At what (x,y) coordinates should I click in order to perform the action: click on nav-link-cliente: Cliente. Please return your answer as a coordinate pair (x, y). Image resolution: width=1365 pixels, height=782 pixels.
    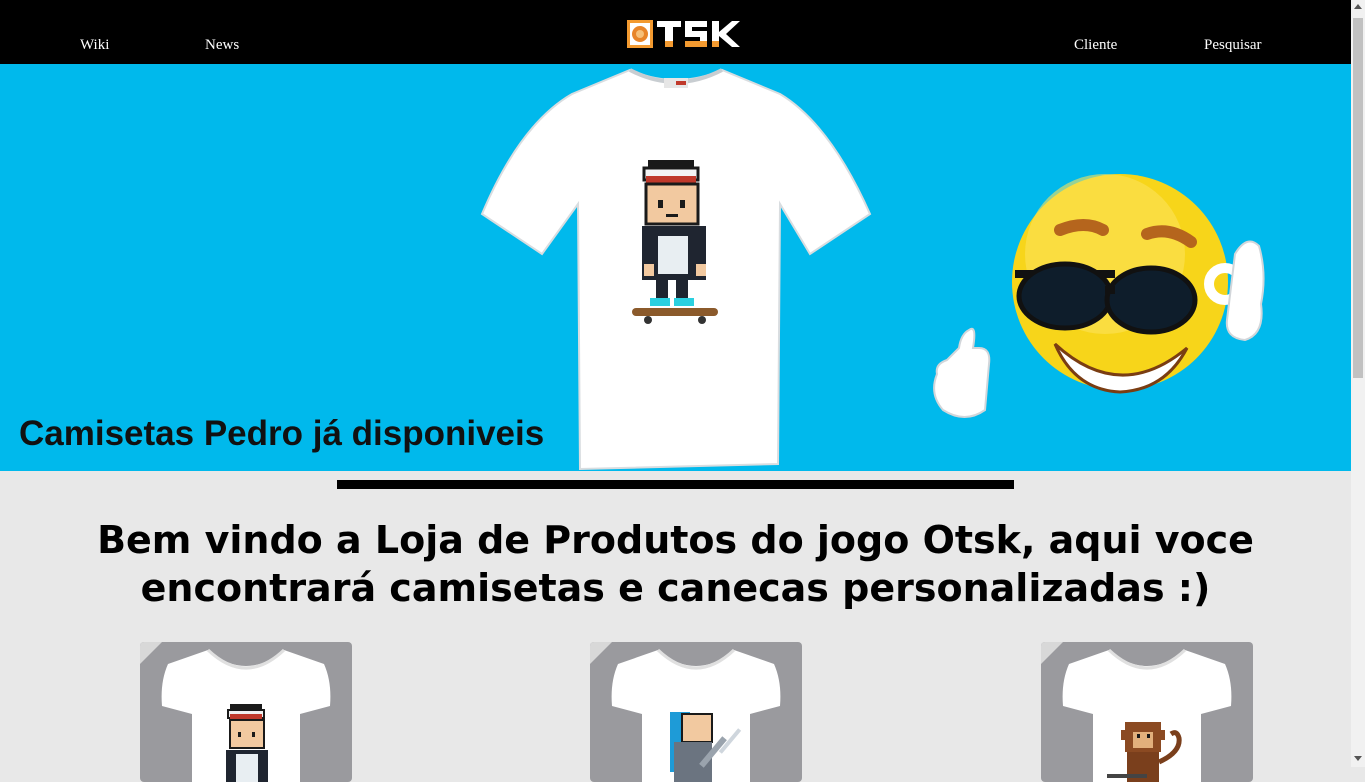
    Looking at the image, I should click on (1095, 45).